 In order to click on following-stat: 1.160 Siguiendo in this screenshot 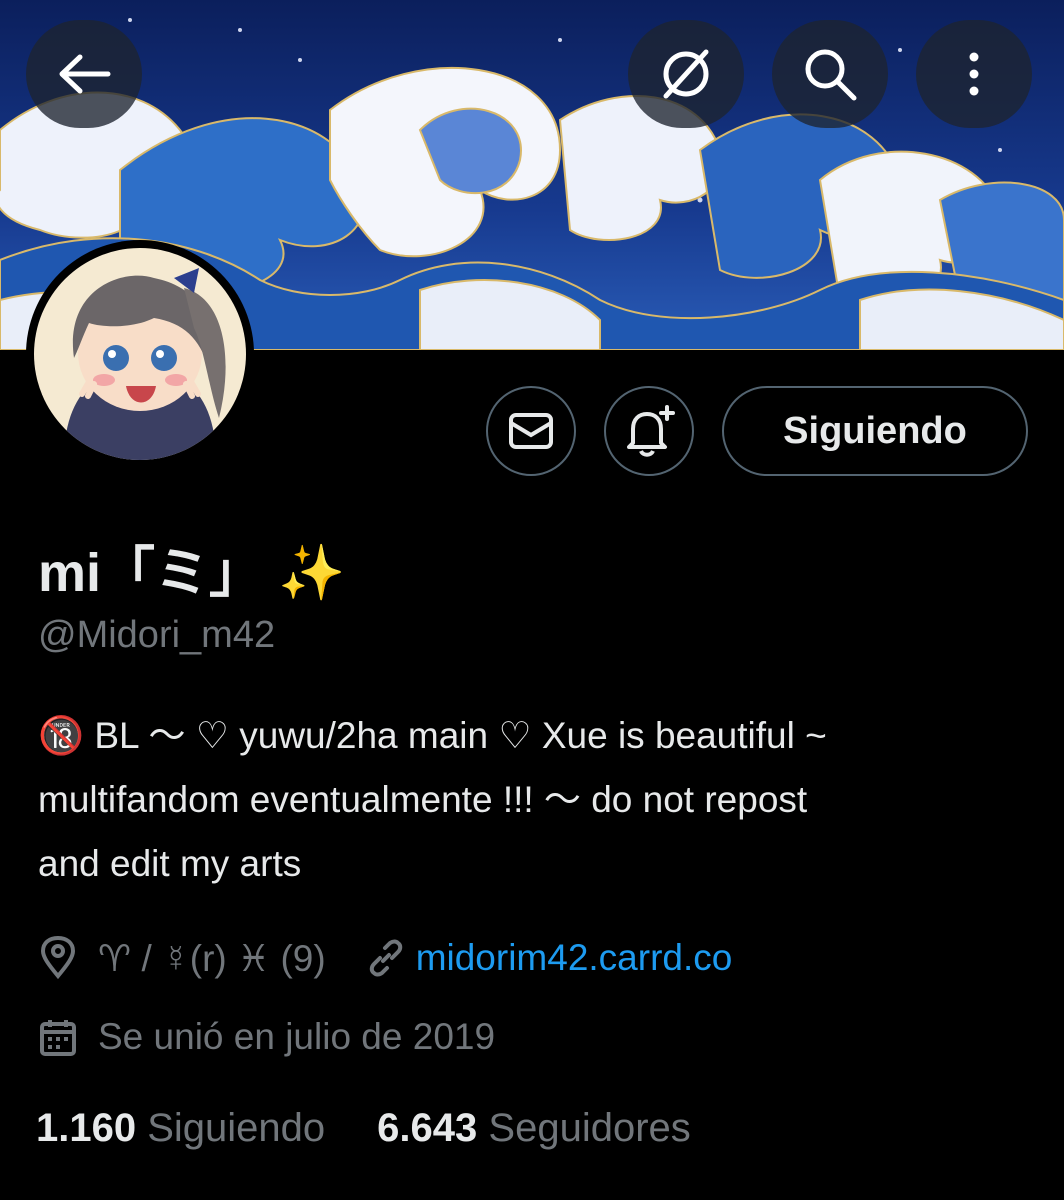, I will do `click(180, 1128)`.